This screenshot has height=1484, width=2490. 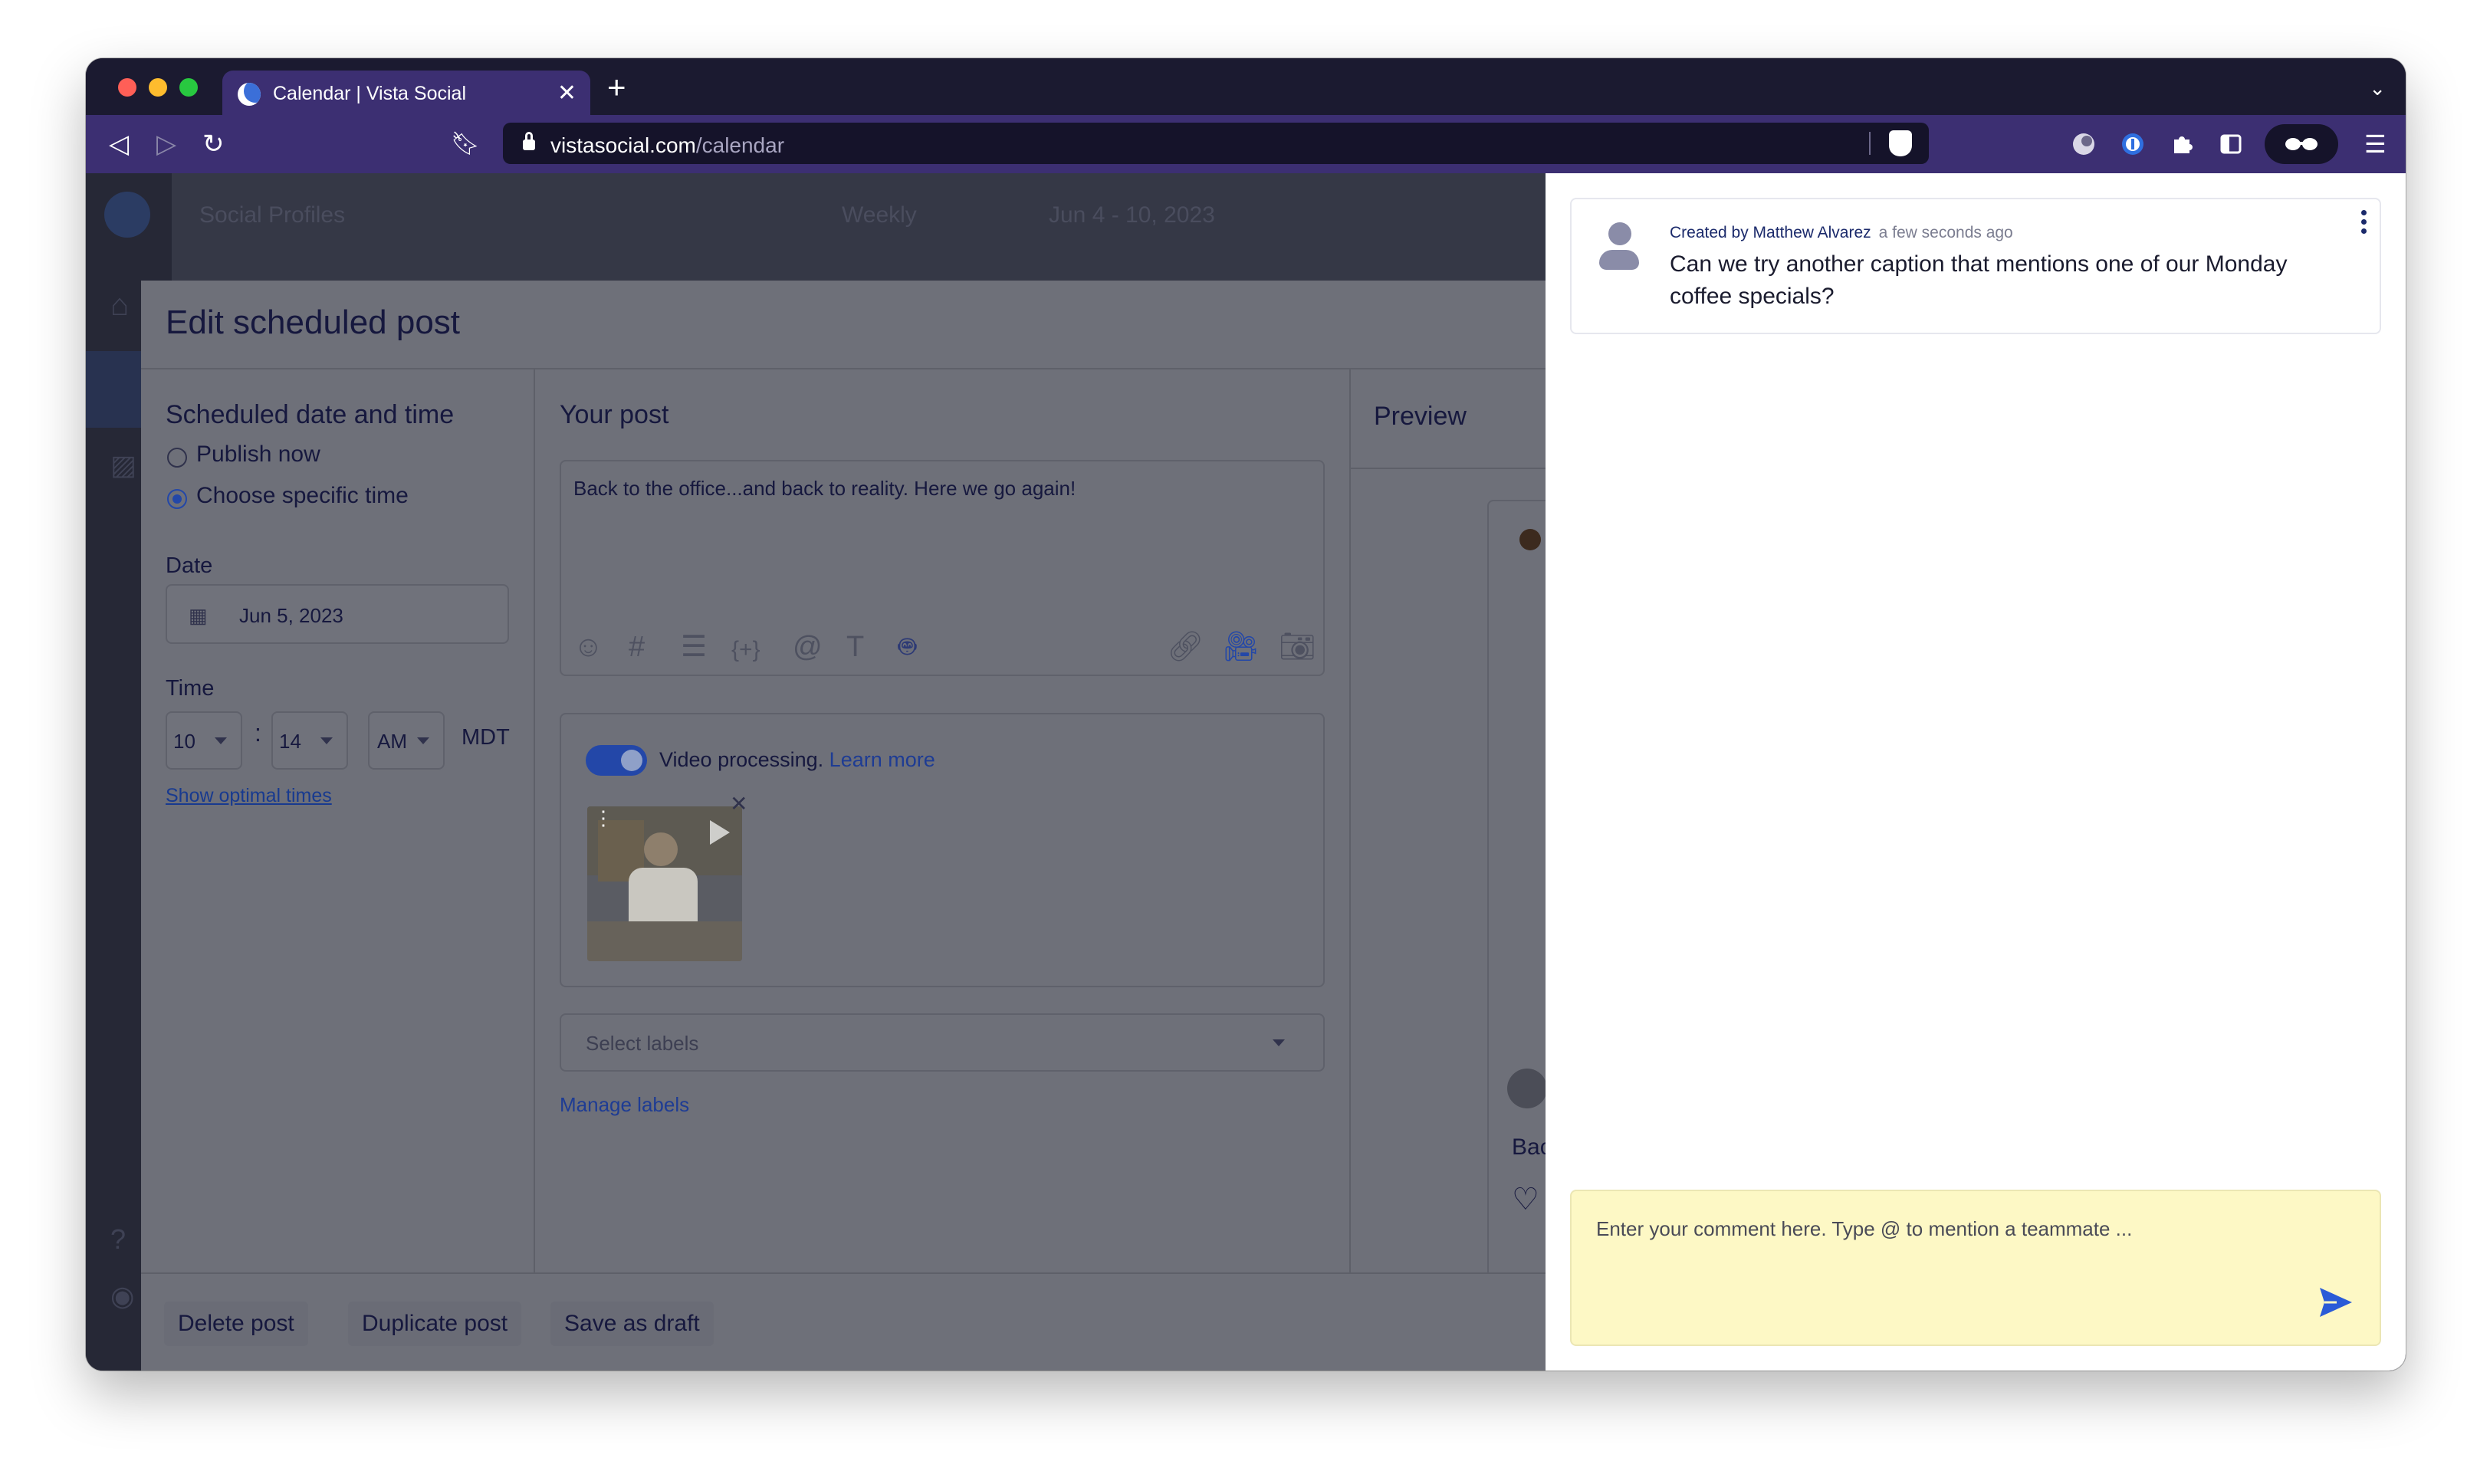 What do you see at coordinates (1530, 539) in the screenshot?
I see `preview-avatar` at bounding box center [1530, 539].